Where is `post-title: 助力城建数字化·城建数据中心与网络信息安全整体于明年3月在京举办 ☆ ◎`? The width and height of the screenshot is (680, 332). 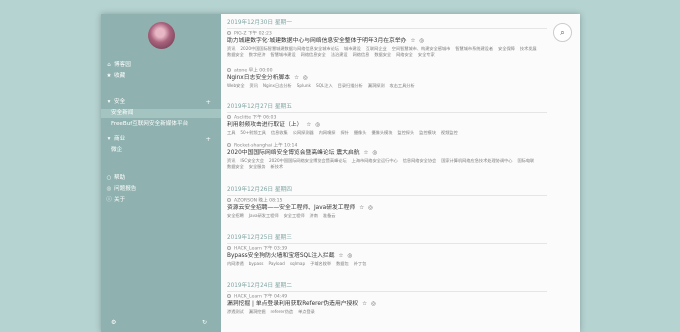
post-title: 助力城建数字化·城建数据中心与网络信息安全整体于明年3月在京举办 ☆ ◎ is located at coordinates (325, 41).